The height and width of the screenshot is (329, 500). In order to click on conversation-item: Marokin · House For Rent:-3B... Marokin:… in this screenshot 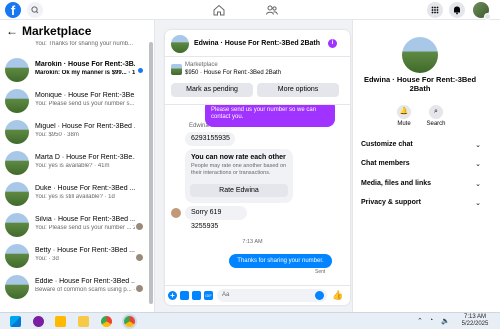, I will do `click(74, 69)`.